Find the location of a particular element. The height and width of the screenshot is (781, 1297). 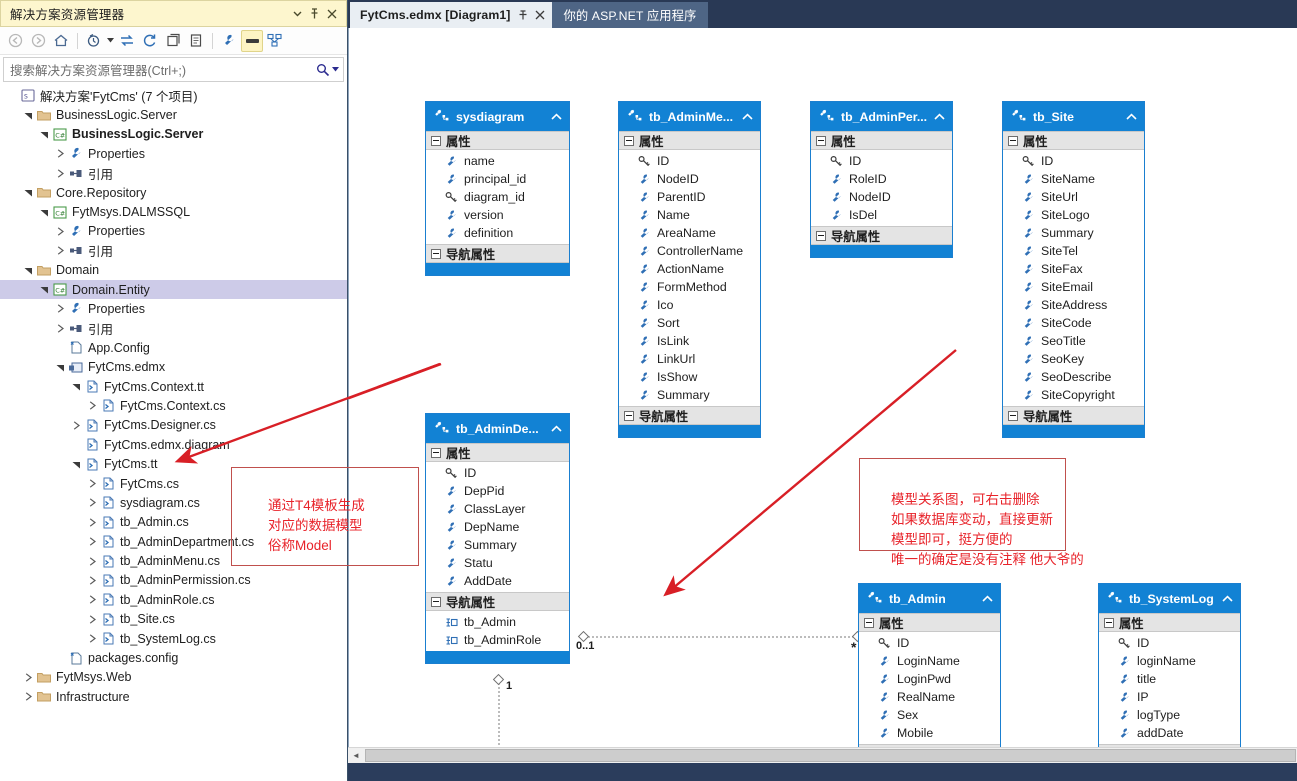

tree-item: C# Domain.Entity is located at coordinates (173, 289).